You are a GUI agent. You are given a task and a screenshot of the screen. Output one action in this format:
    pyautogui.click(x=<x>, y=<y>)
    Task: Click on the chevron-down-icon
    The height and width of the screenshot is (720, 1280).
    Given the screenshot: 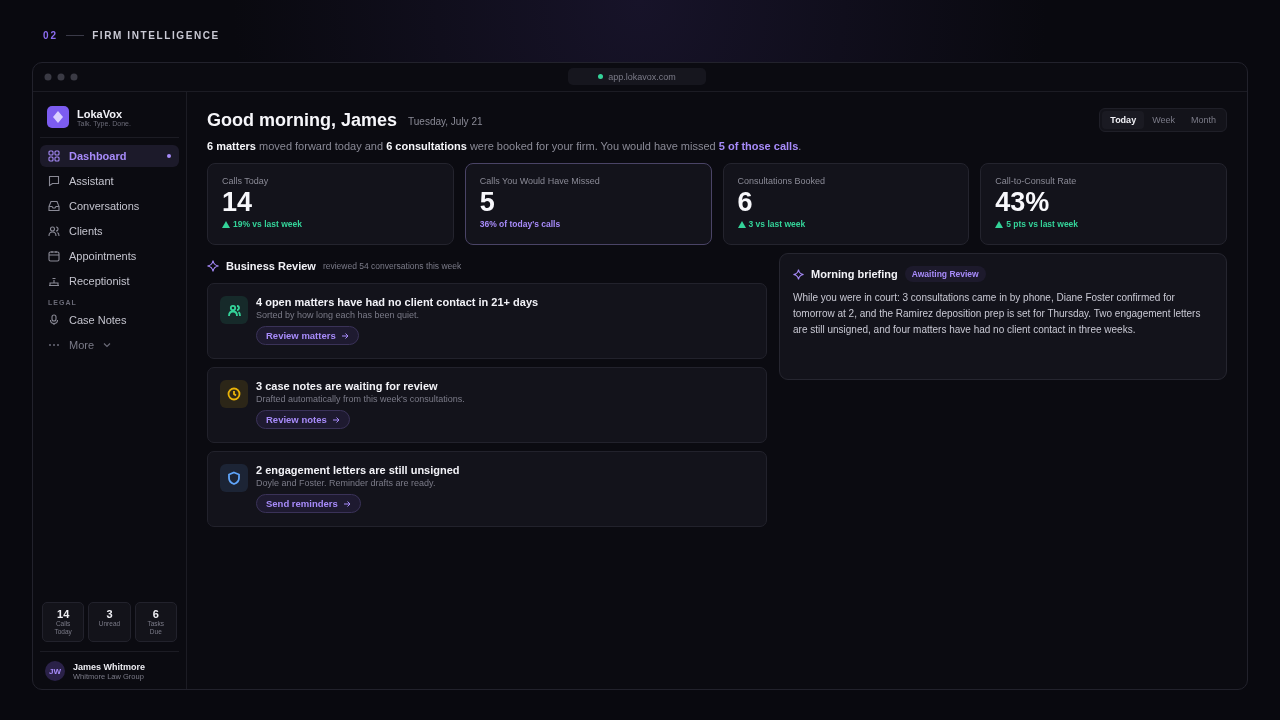 What is the action you would take?
    pyautogui.click(x=107, y=345)
    